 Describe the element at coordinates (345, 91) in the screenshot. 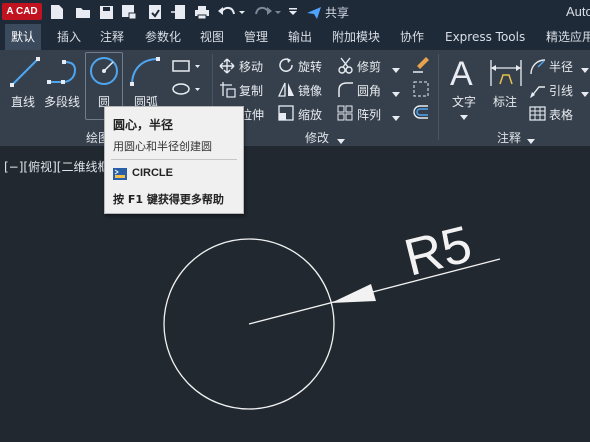

I see `fillet-icon` at that location.